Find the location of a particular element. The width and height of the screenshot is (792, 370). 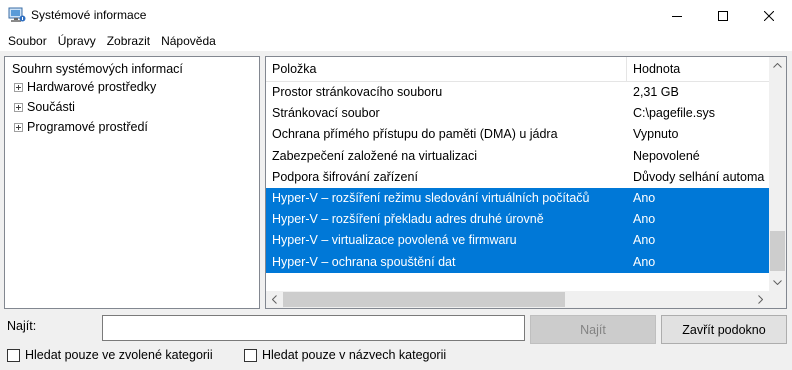

search-category-names-option: Hledat pouze v názvech kategorii is located at coordinates (345, 355).